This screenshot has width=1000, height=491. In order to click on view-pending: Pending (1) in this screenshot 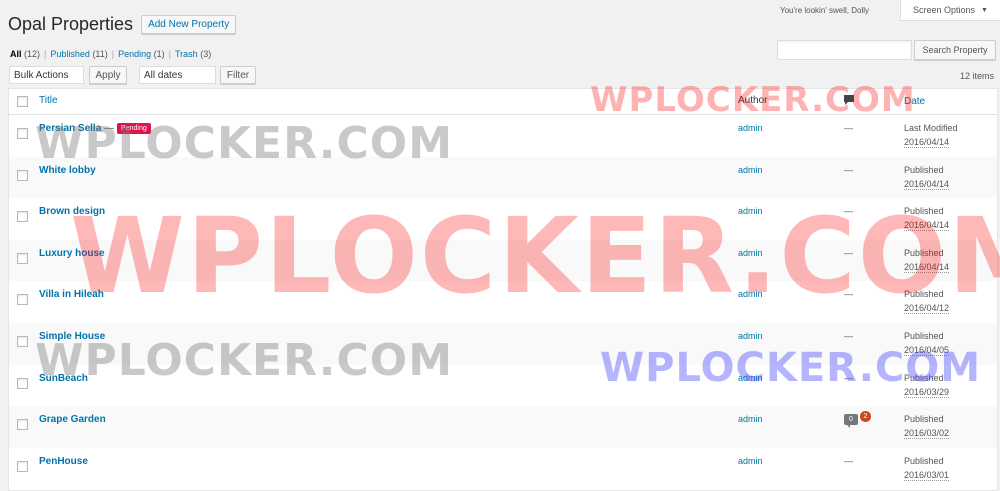, I will do `click(141, 54)`.